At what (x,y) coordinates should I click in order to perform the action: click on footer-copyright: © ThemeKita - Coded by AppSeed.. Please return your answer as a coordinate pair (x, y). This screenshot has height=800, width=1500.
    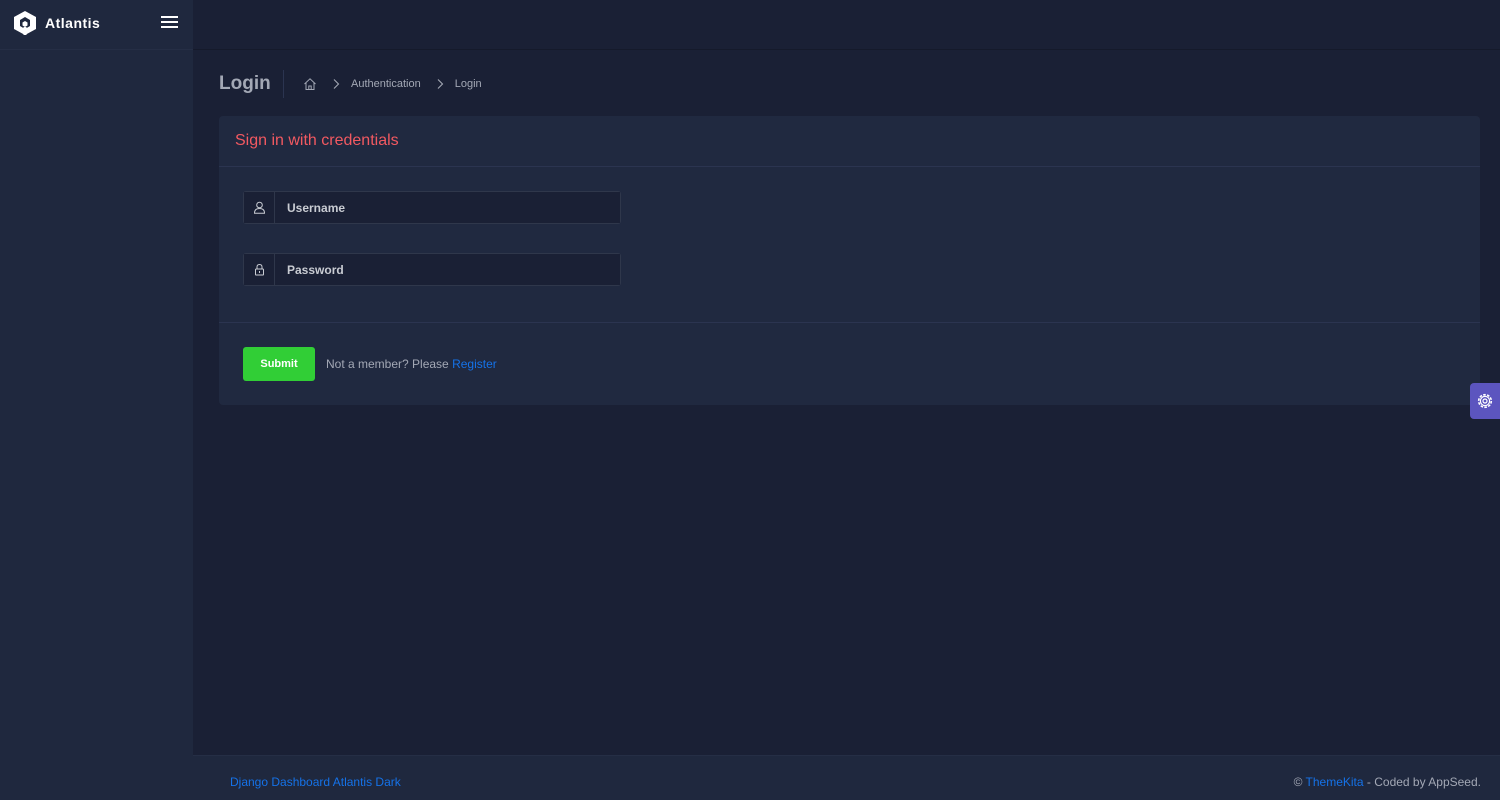
    Looking at the image, I should click on (1387, 782).